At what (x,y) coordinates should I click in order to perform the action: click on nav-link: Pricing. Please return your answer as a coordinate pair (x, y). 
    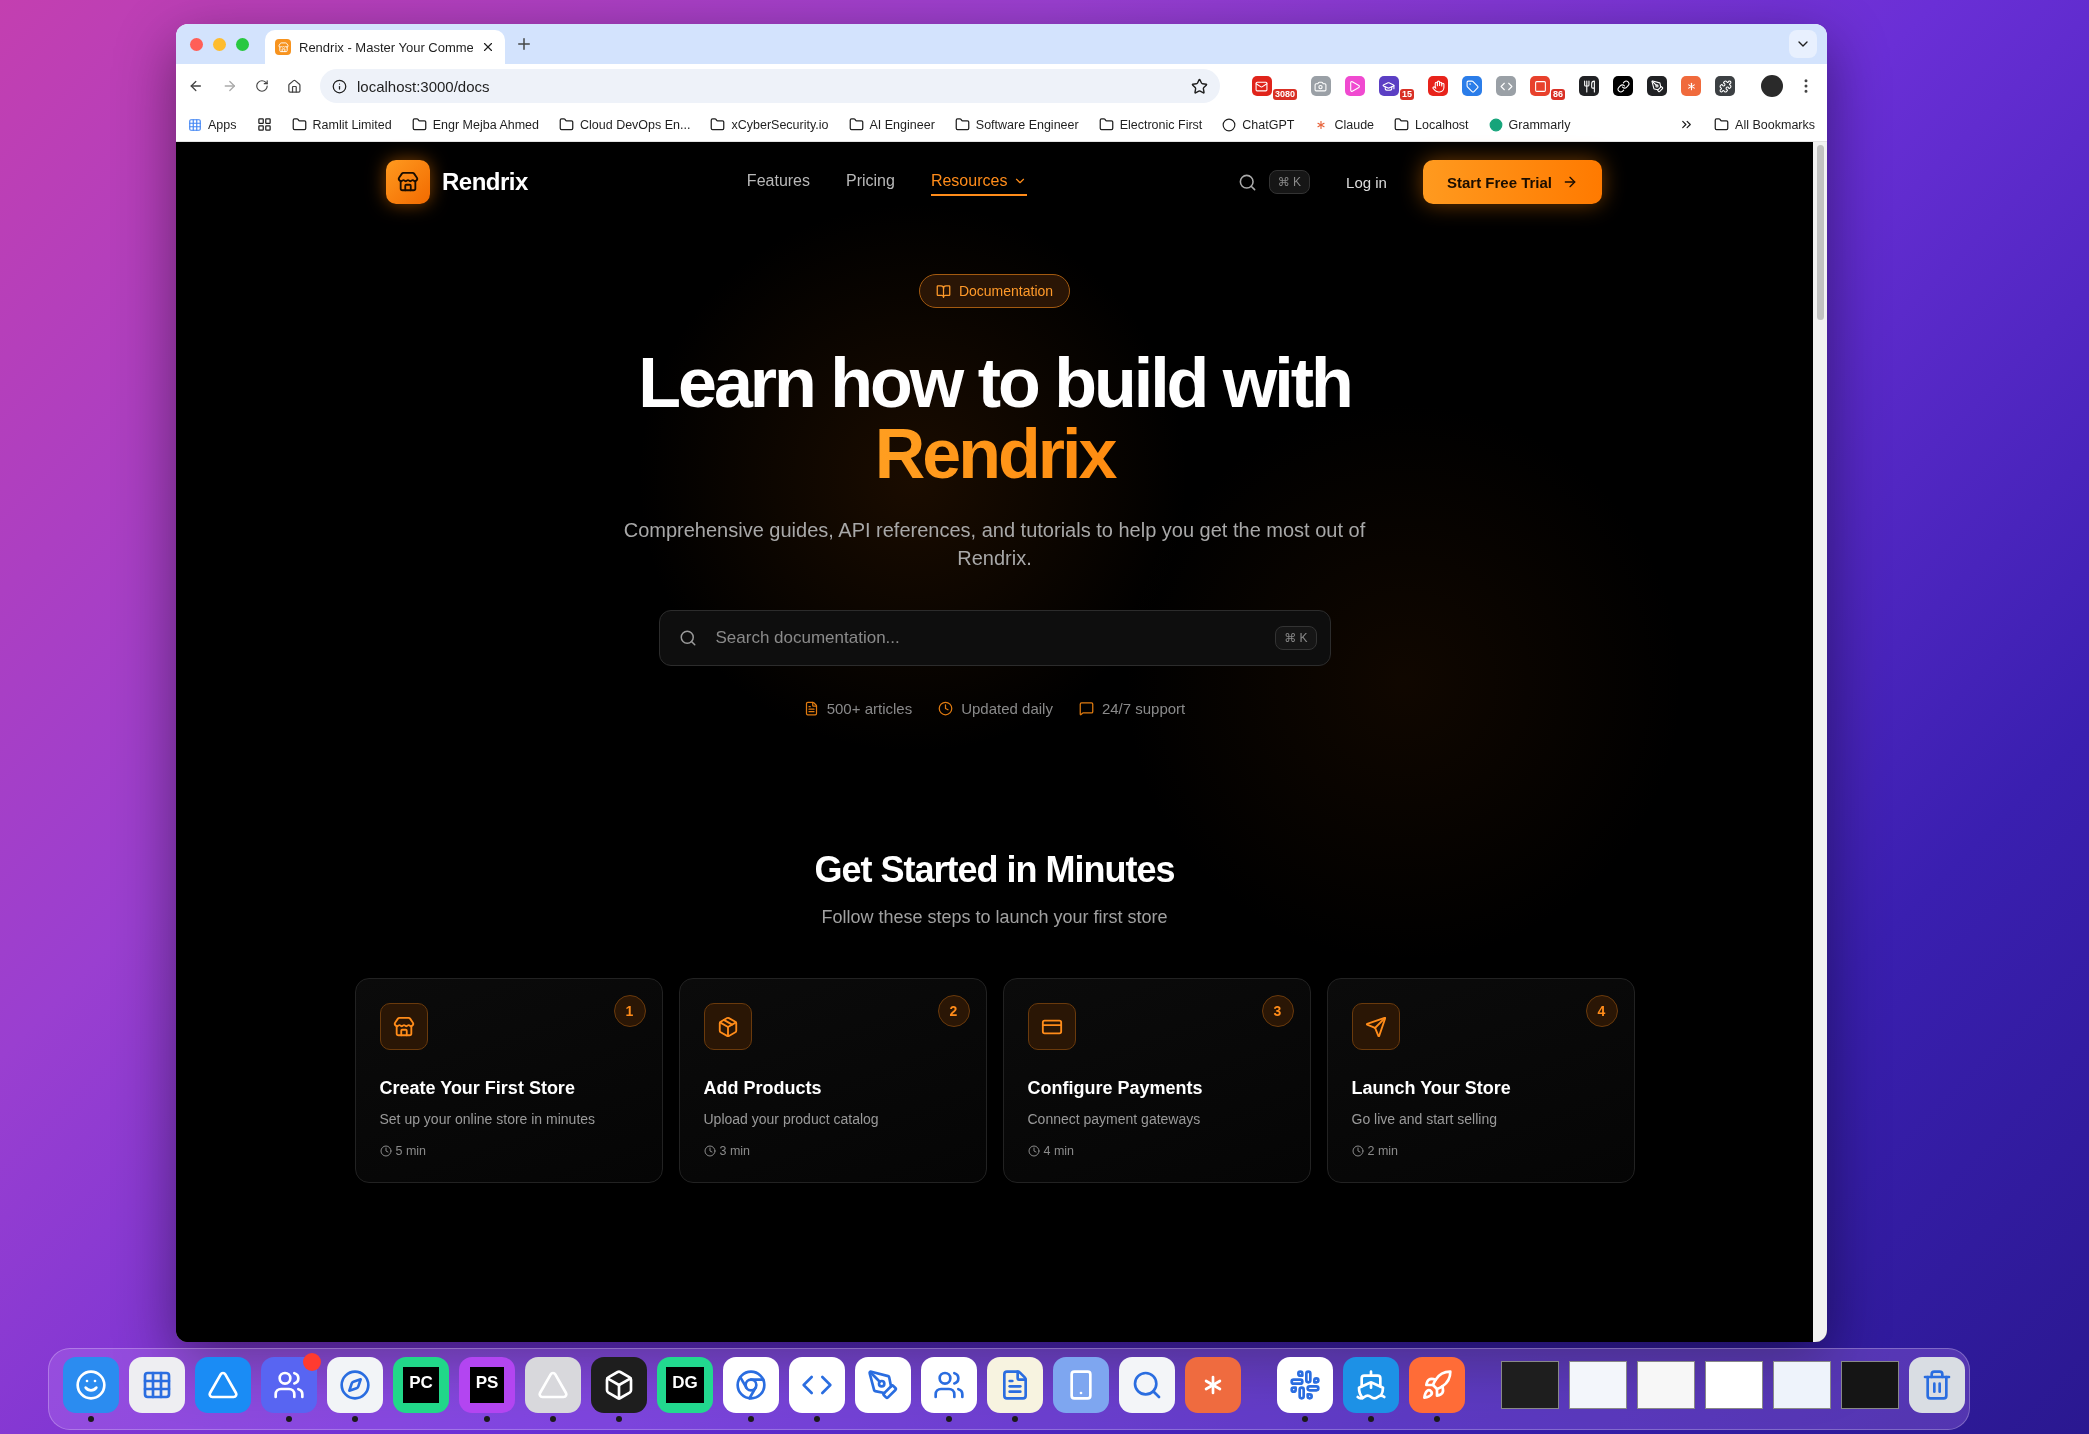
    Looking at the image, I should click on (870, 182).